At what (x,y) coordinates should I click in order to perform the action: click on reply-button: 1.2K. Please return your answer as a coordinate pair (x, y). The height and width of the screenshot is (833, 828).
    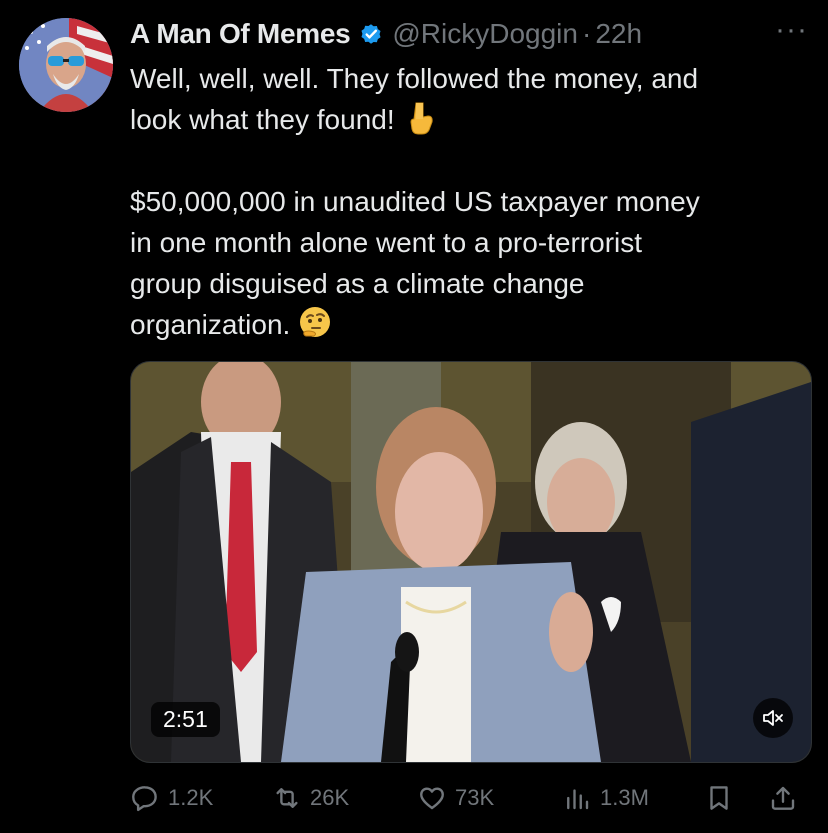
    Looking at the image, I should click on (171, 798).